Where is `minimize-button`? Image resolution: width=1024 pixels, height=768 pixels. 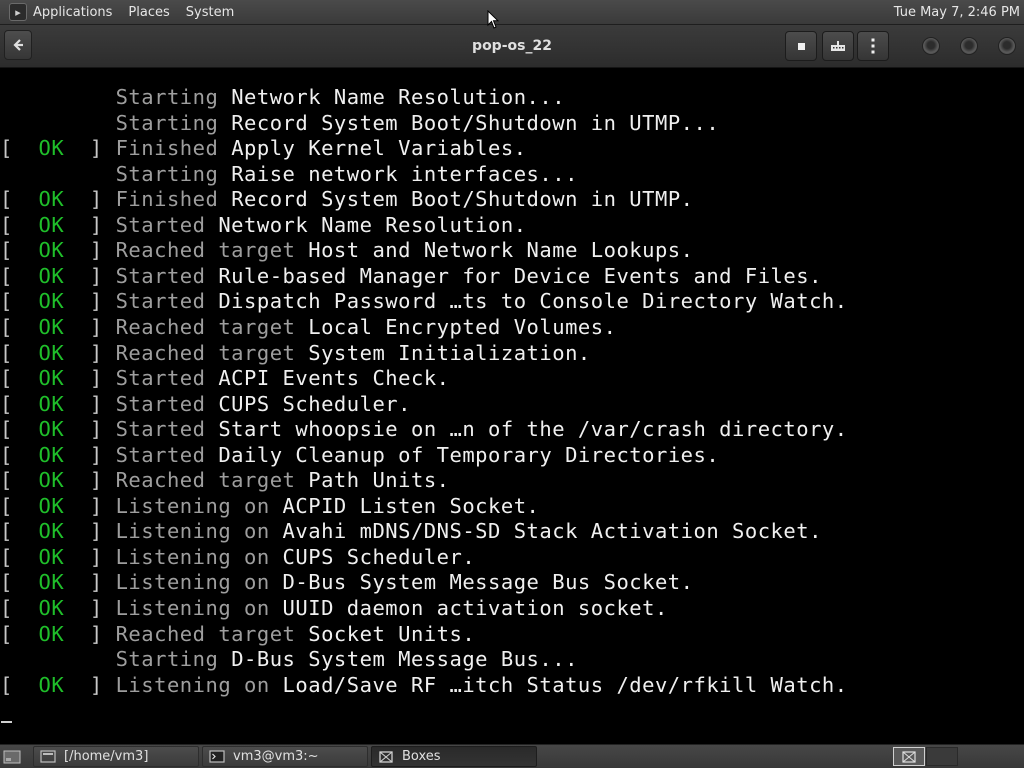
minimize-button is located at coordinates (931, 46).